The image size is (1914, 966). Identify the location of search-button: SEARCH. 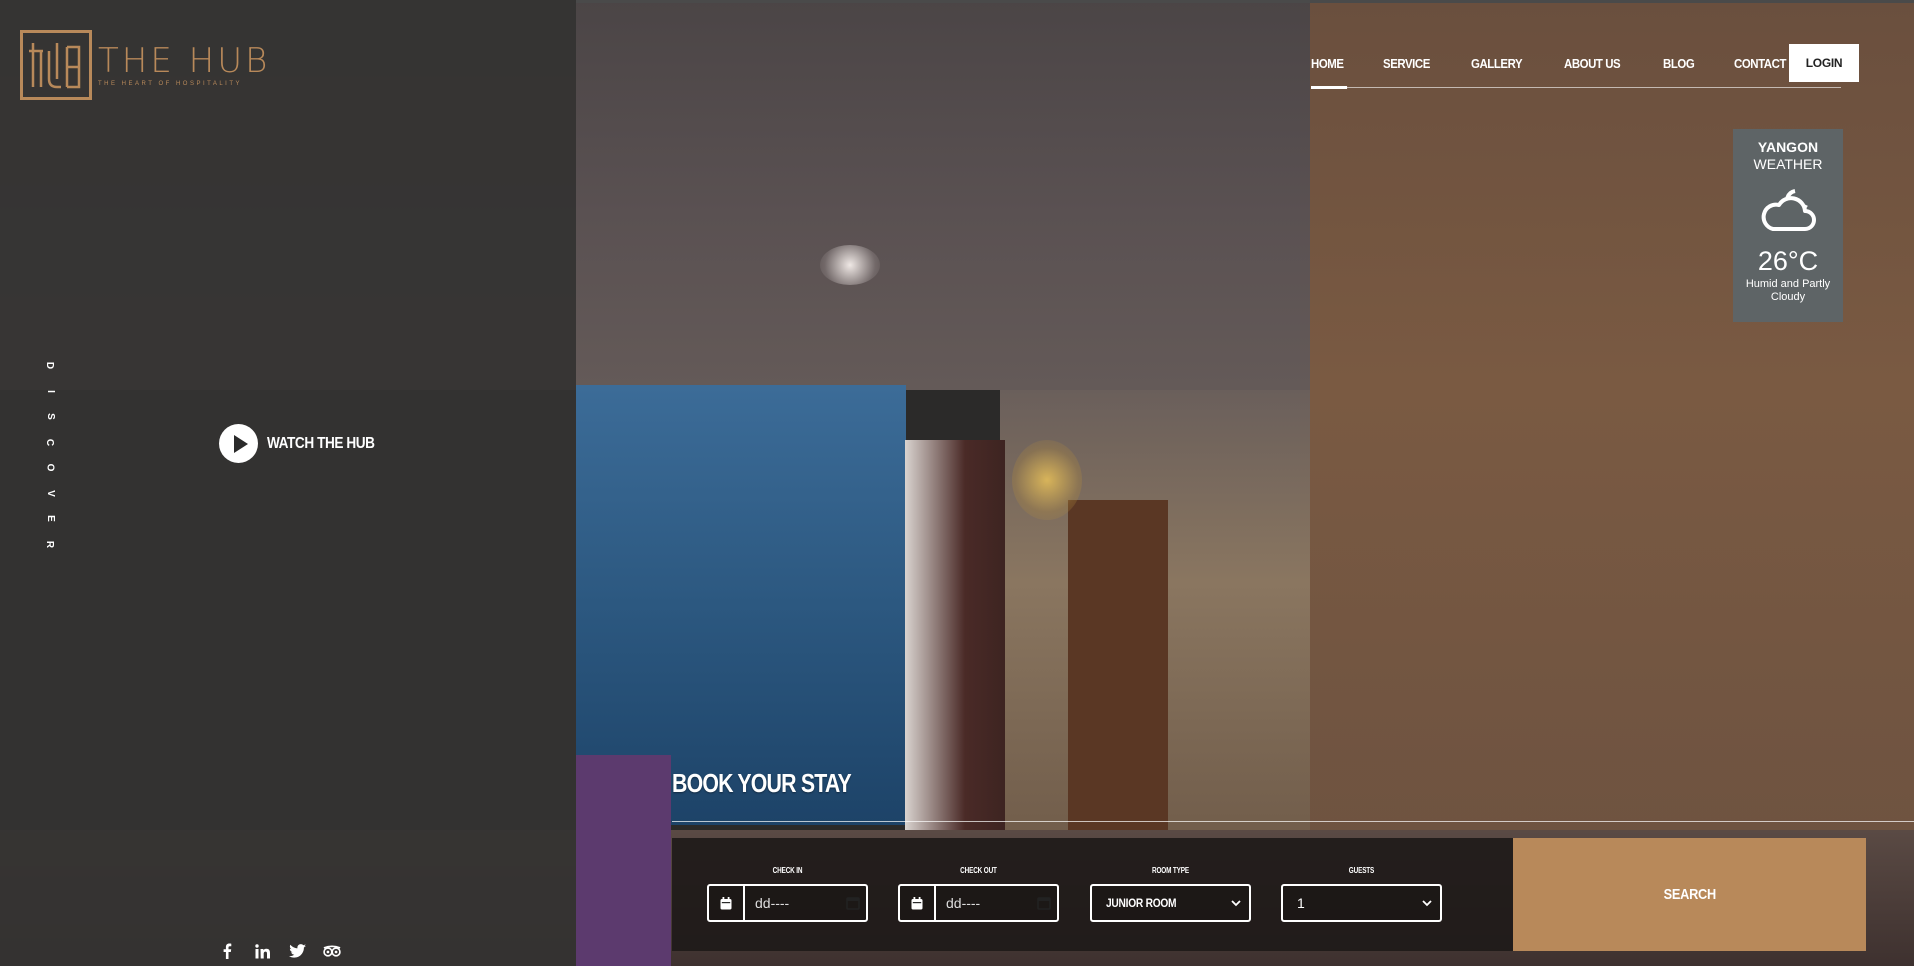
(1689, 894).